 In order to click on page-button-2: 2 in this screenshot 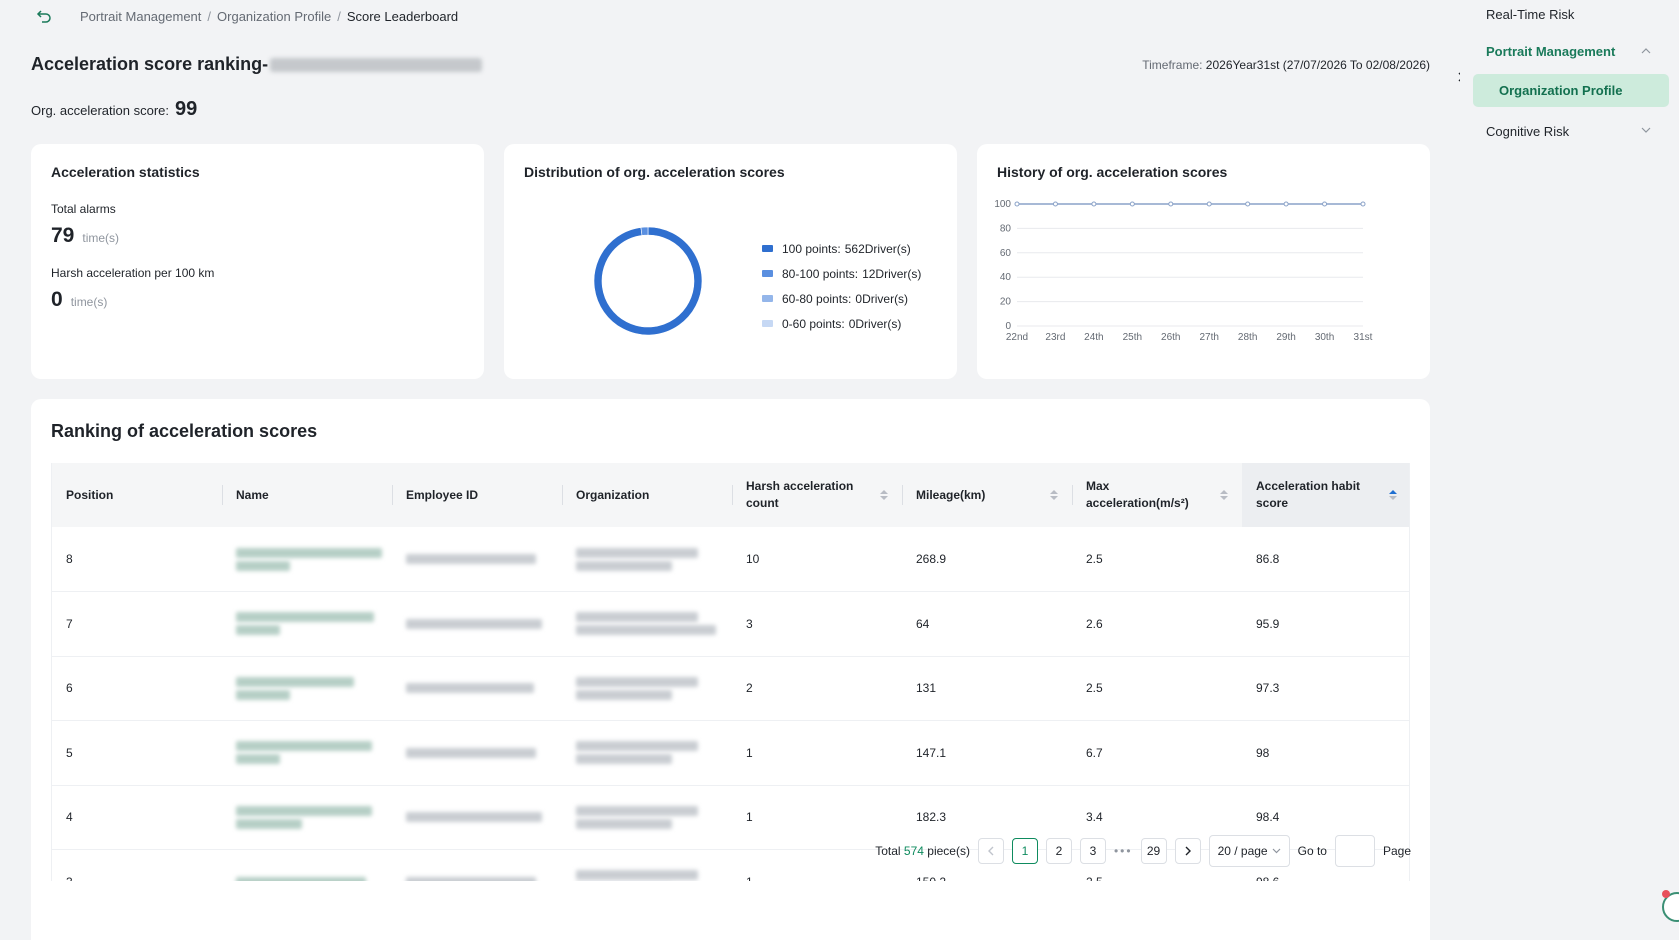, I will do `click(1058, 851)`.